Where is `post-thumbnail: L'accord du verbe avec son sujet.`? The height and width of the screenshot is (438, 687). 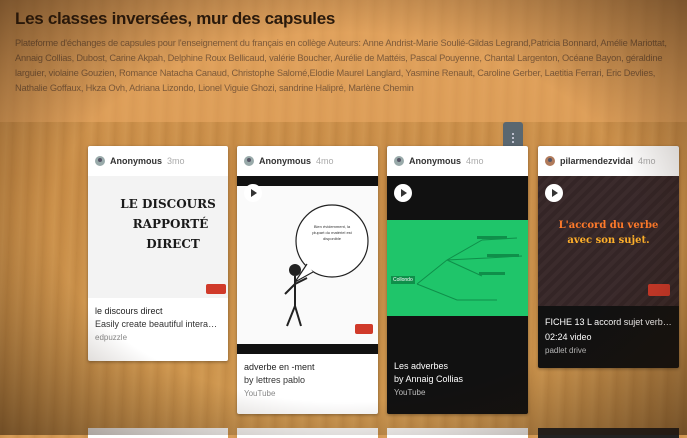 post-thumbnail: L'accord du verbe avec son sujet. is located at coordinates (608, 241).